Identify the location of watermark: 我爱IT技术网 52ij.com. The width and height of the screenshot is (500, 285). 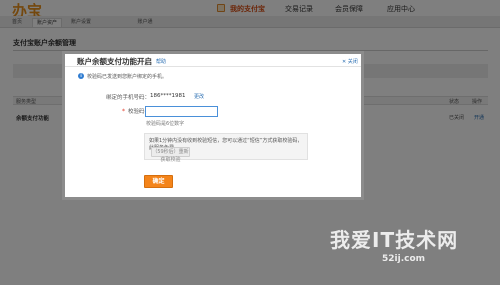
(388, 248).